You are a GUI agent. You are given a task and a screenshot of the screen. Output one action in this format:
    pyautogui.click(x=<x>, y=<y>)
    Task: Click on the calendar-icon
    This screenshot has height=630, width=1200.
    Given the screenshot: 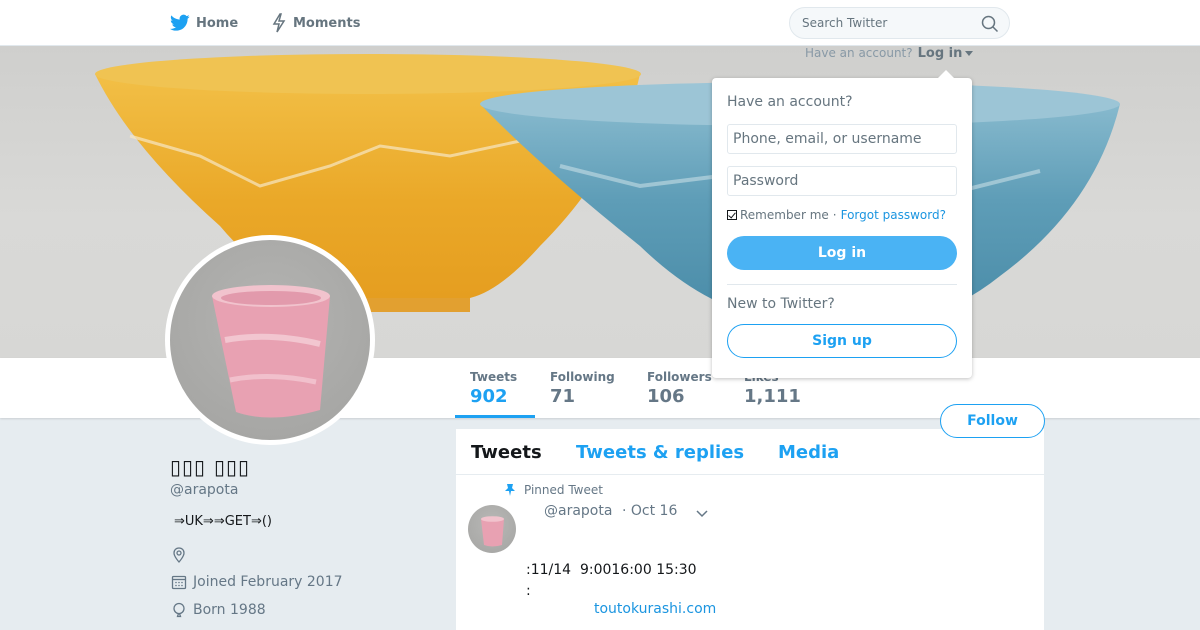 What is the action you would take?
    pyautogui.click(x=179, y=582)
    